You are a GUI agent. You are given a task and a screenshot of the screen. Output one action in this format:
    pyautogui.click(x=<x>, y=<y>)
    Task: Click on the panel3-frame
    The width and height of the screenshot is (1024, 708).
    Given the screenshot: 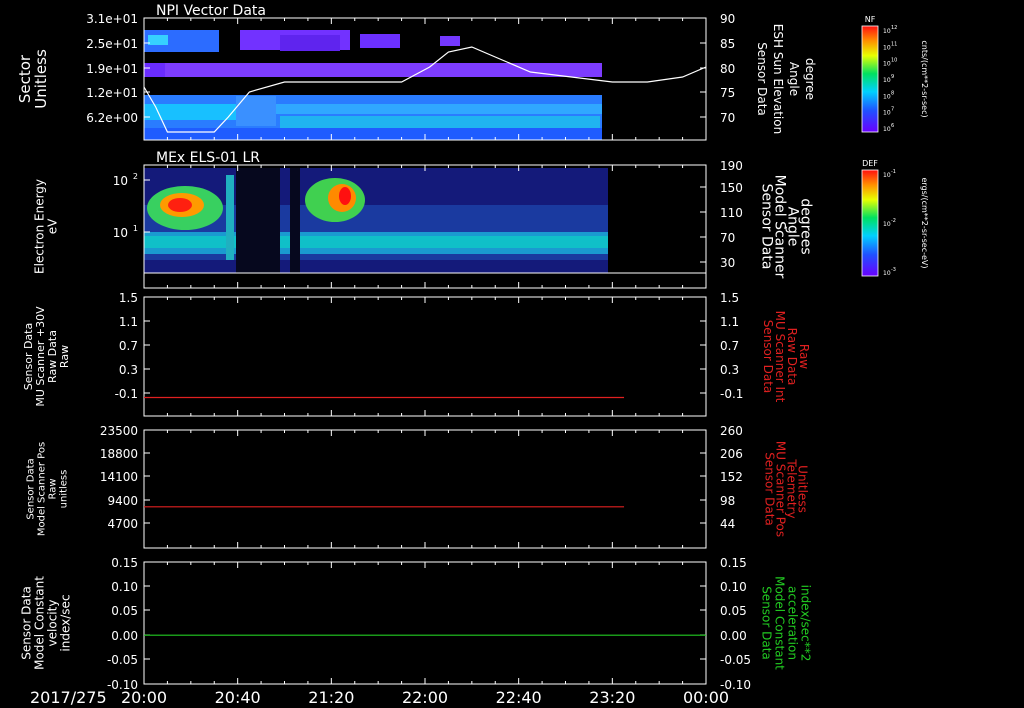 What is the action you would take?
    pyautogui.click(x=425, y=356)
    